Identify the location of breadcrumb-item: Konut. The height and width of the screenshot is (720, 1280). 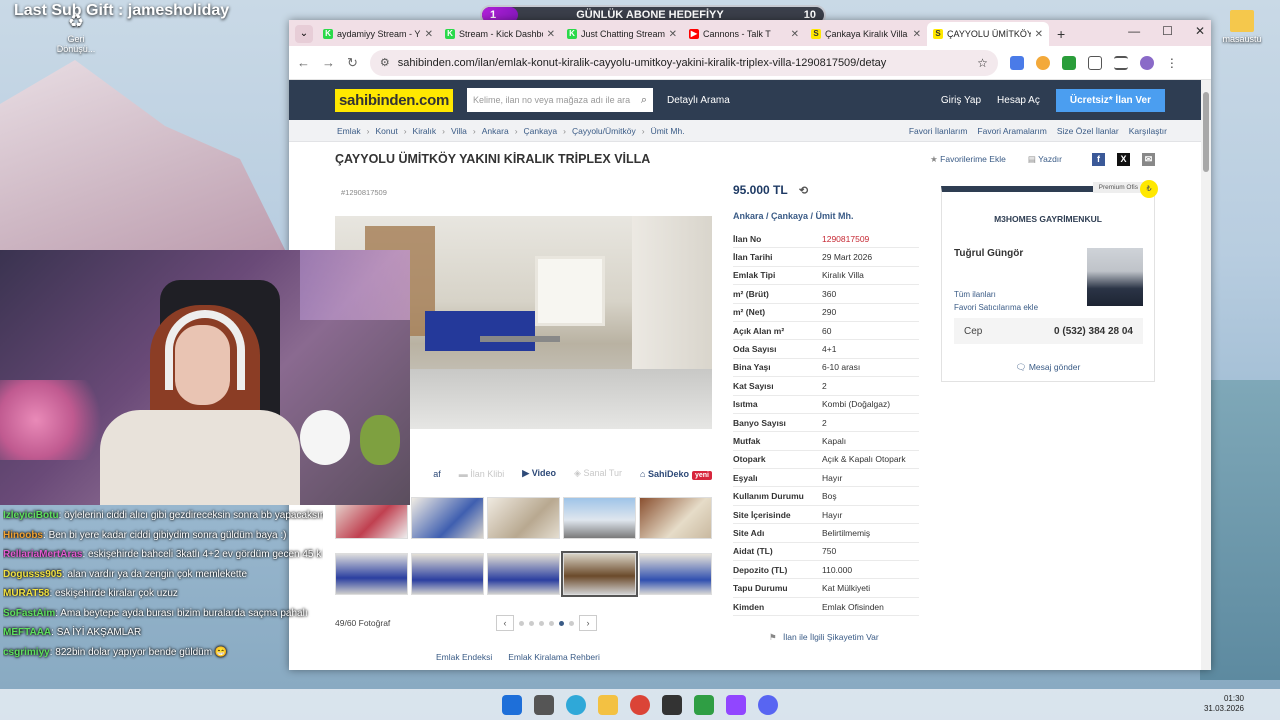
(386, 131).